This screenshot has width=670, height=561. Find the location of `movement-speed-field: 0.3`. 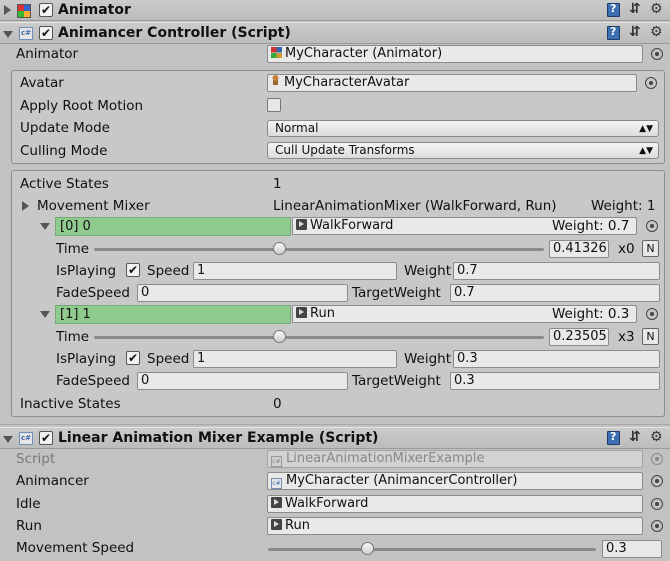

movement-speed-field: 0.3 is located at coordinates (632, 549).